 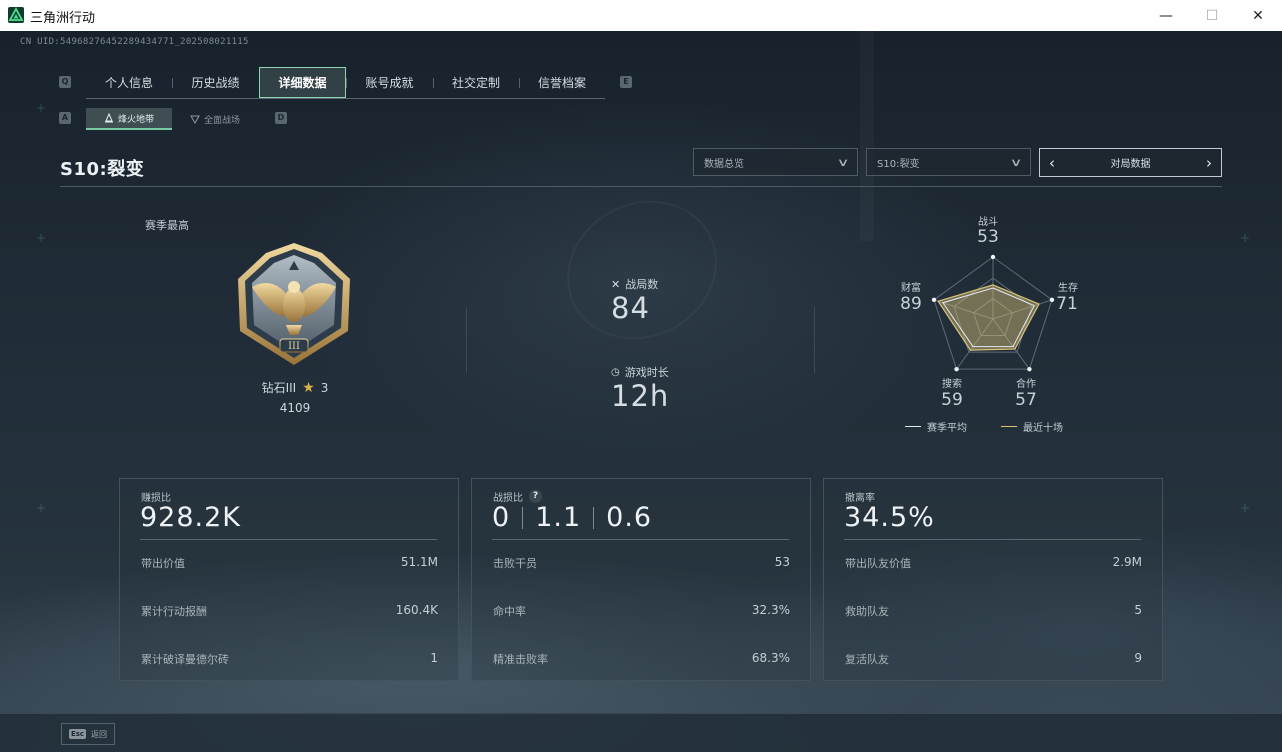 What do you see at coordinates (419, 562) in the screenshot?
I see `row-value: 51.1M` at bounding box center [419, 562].